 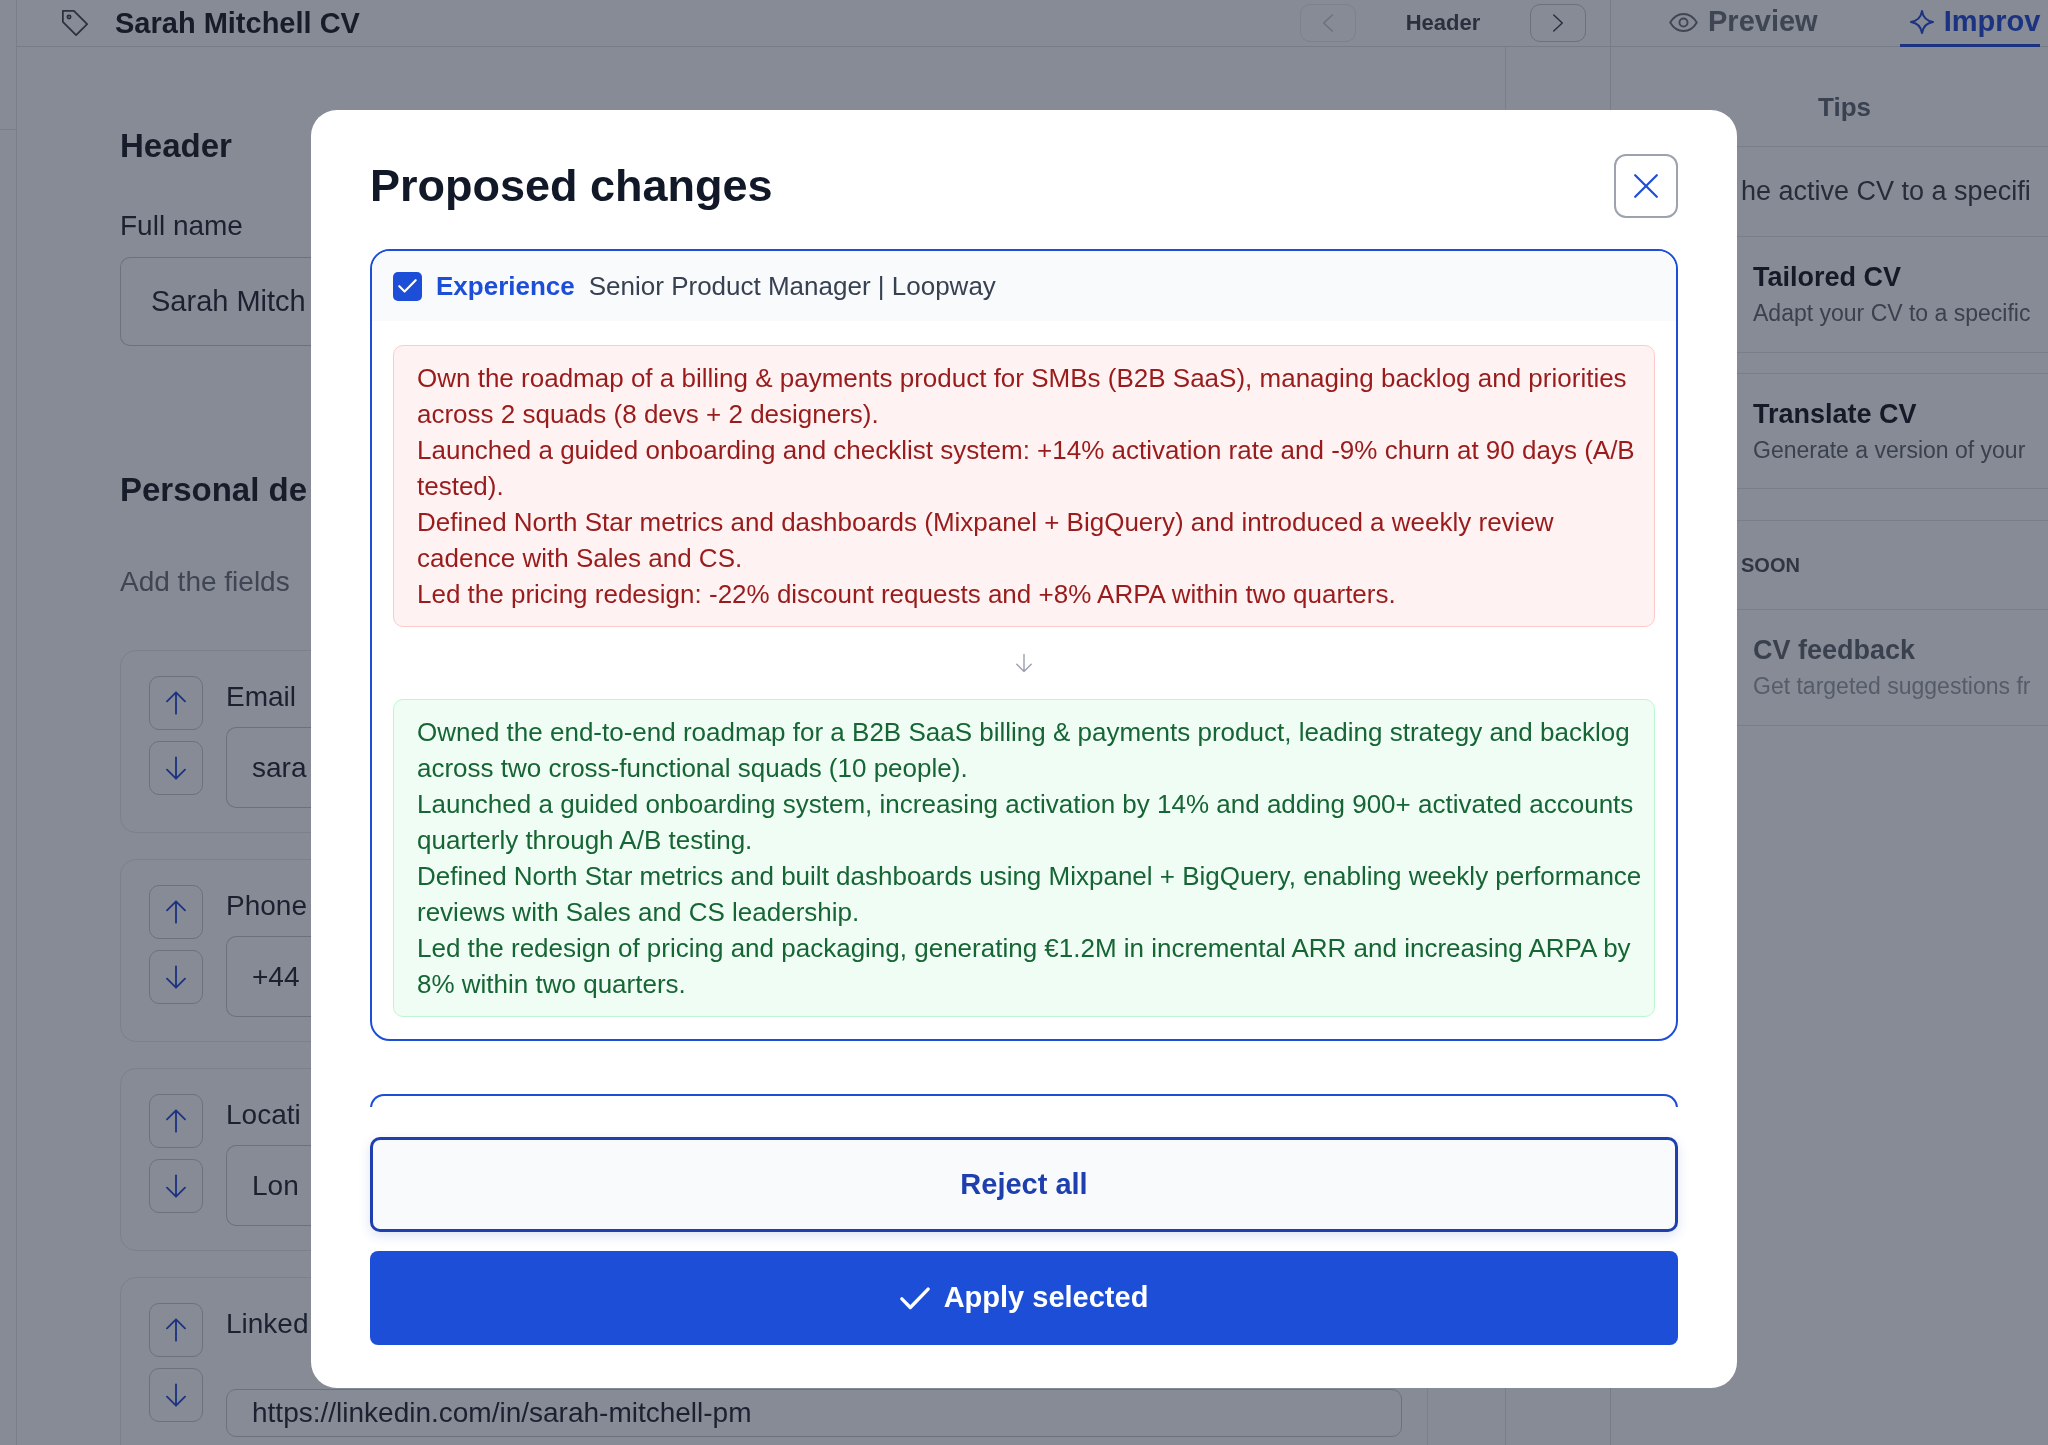 What do you see at coordinates (75, 23) in the screenshot?
I see `tag-icon` at bounding box center [75, 23].